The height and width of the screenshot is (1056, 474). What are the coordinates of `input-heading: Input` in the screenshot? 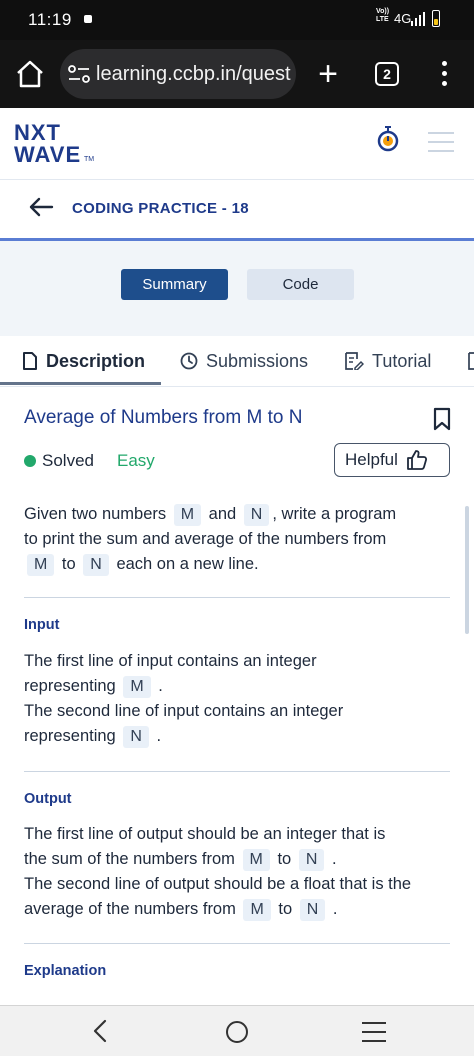 It's located at (42, 625).